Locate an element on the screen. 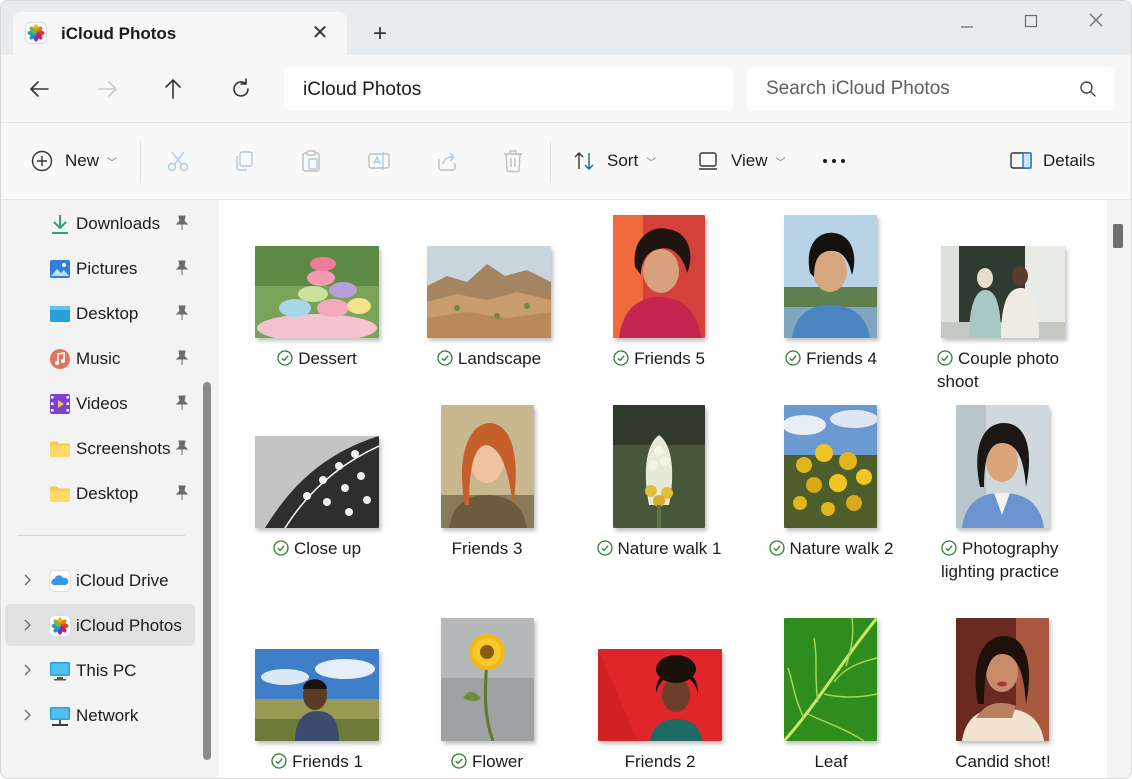 The width and height of the screenshot is (1132, 779). up-arrow-icon is located at coordinates (173, 89).